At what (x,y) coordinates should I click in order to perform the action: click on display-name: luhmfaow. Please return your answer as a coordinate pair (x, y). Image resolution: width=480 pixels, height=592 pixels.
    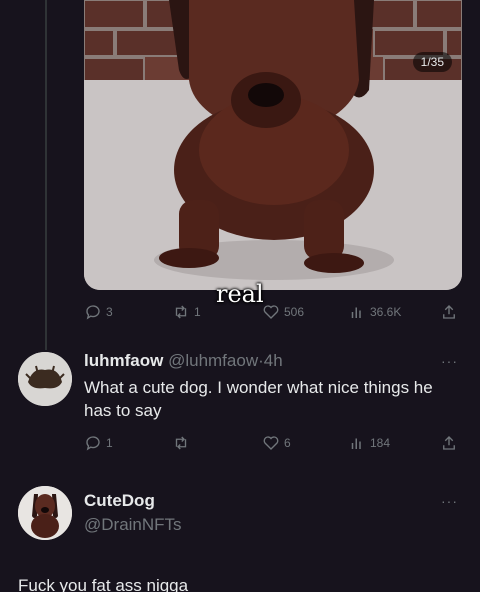
    Looking at the image, I should click on (123, 360).